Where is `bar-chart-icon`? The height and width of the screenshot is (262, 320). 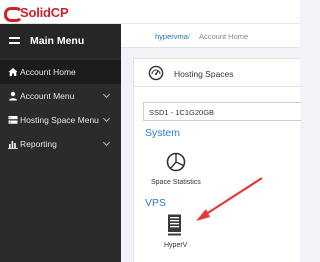
bar-chart-icon is located at coordinates (13, 145).